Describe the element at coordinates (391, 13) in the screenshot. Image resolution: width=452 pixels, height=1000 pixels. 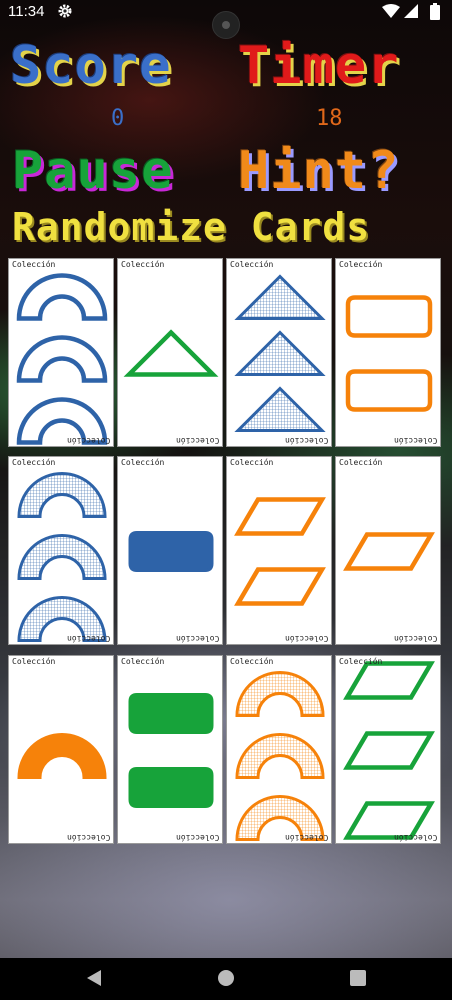
I see `wifi-icon` at that location.